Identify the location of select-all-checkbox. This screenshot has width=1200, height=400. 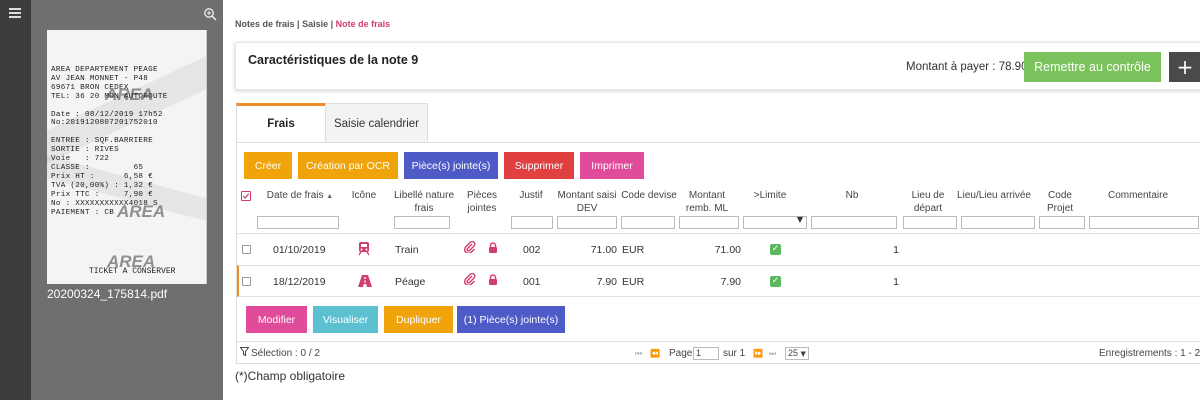
(246, 196).